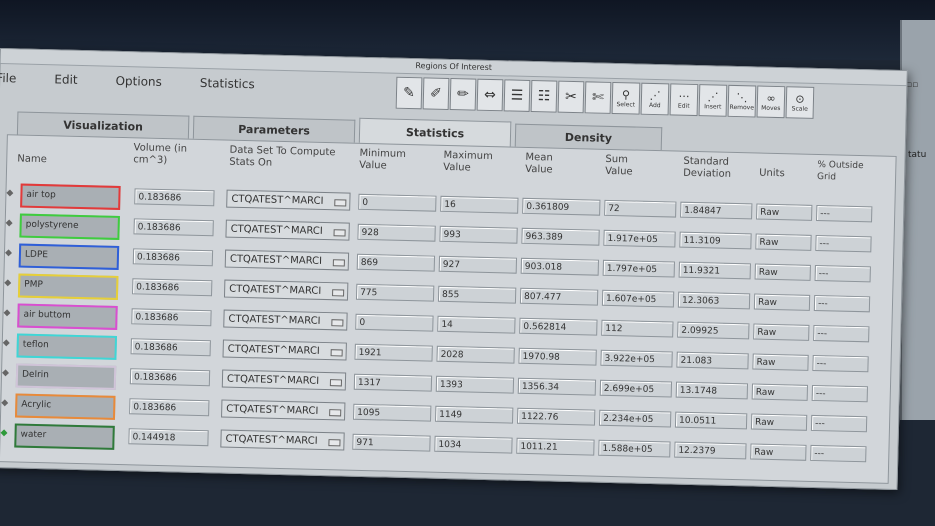 This screenshot has height=526, width=935. What do you see at coordinates (65, 406) in the screenshot?
I see `roi-name-field: Acrylic` at bounding box center [65, 406].